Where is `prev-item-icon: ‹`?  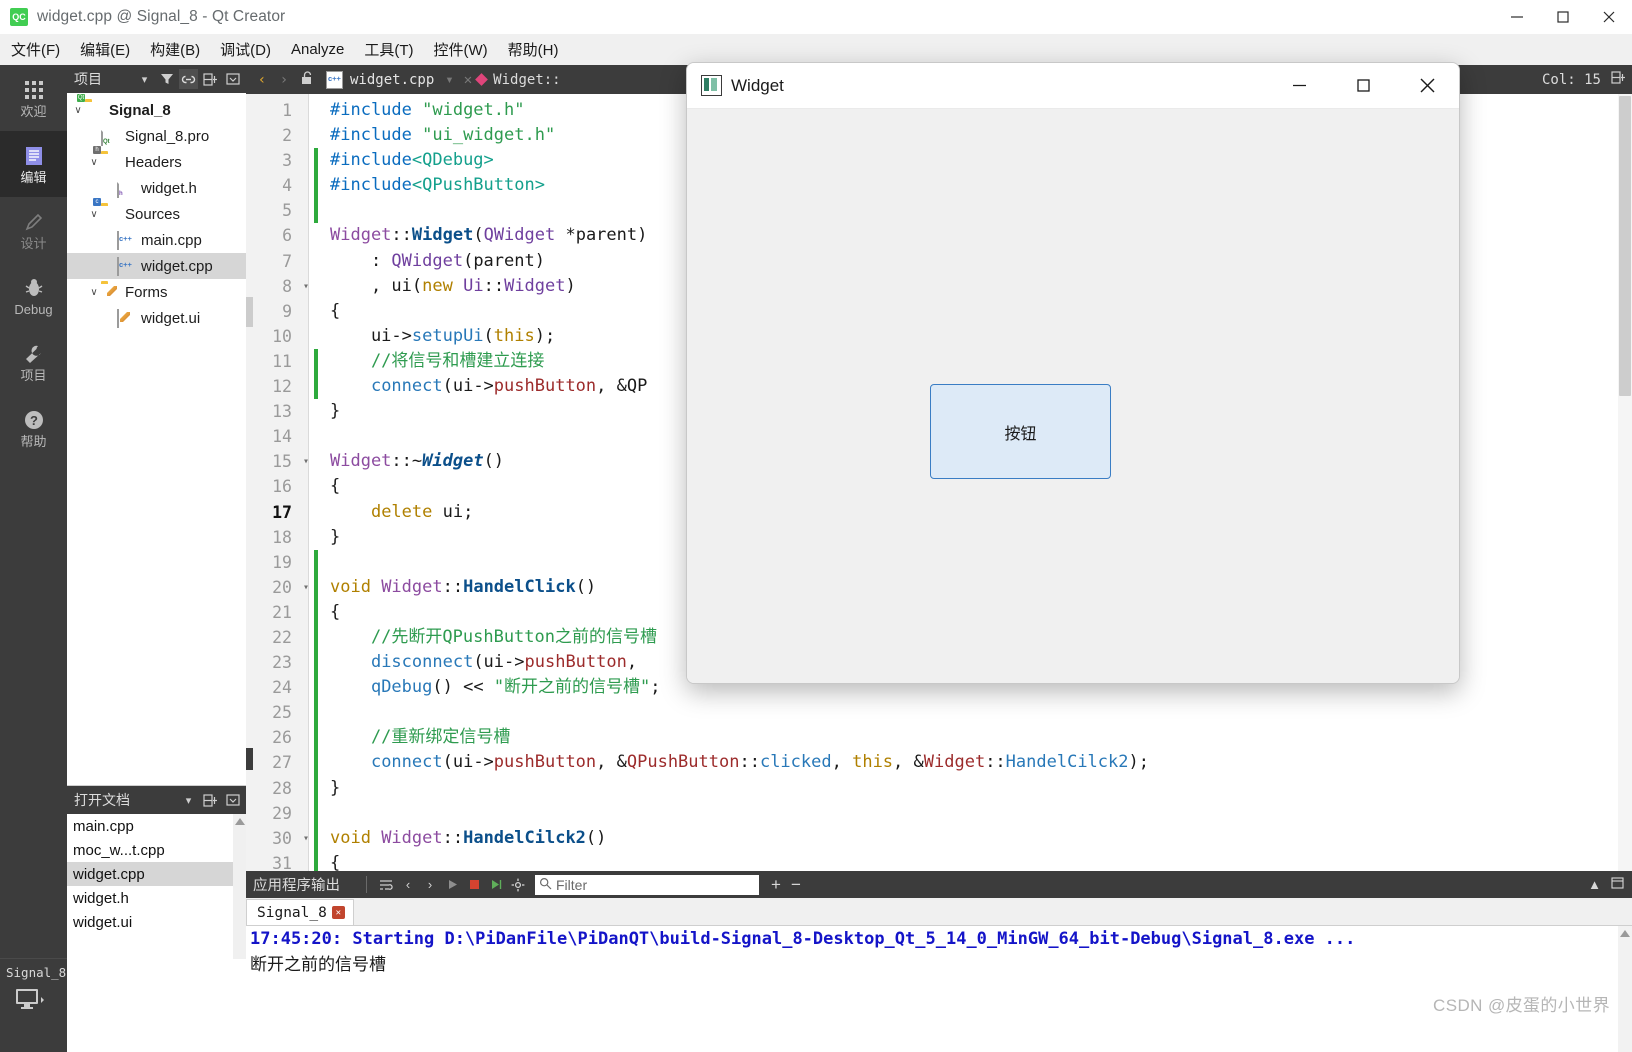 prev-item-icon: ‹ is located at coordinates (408, 885).